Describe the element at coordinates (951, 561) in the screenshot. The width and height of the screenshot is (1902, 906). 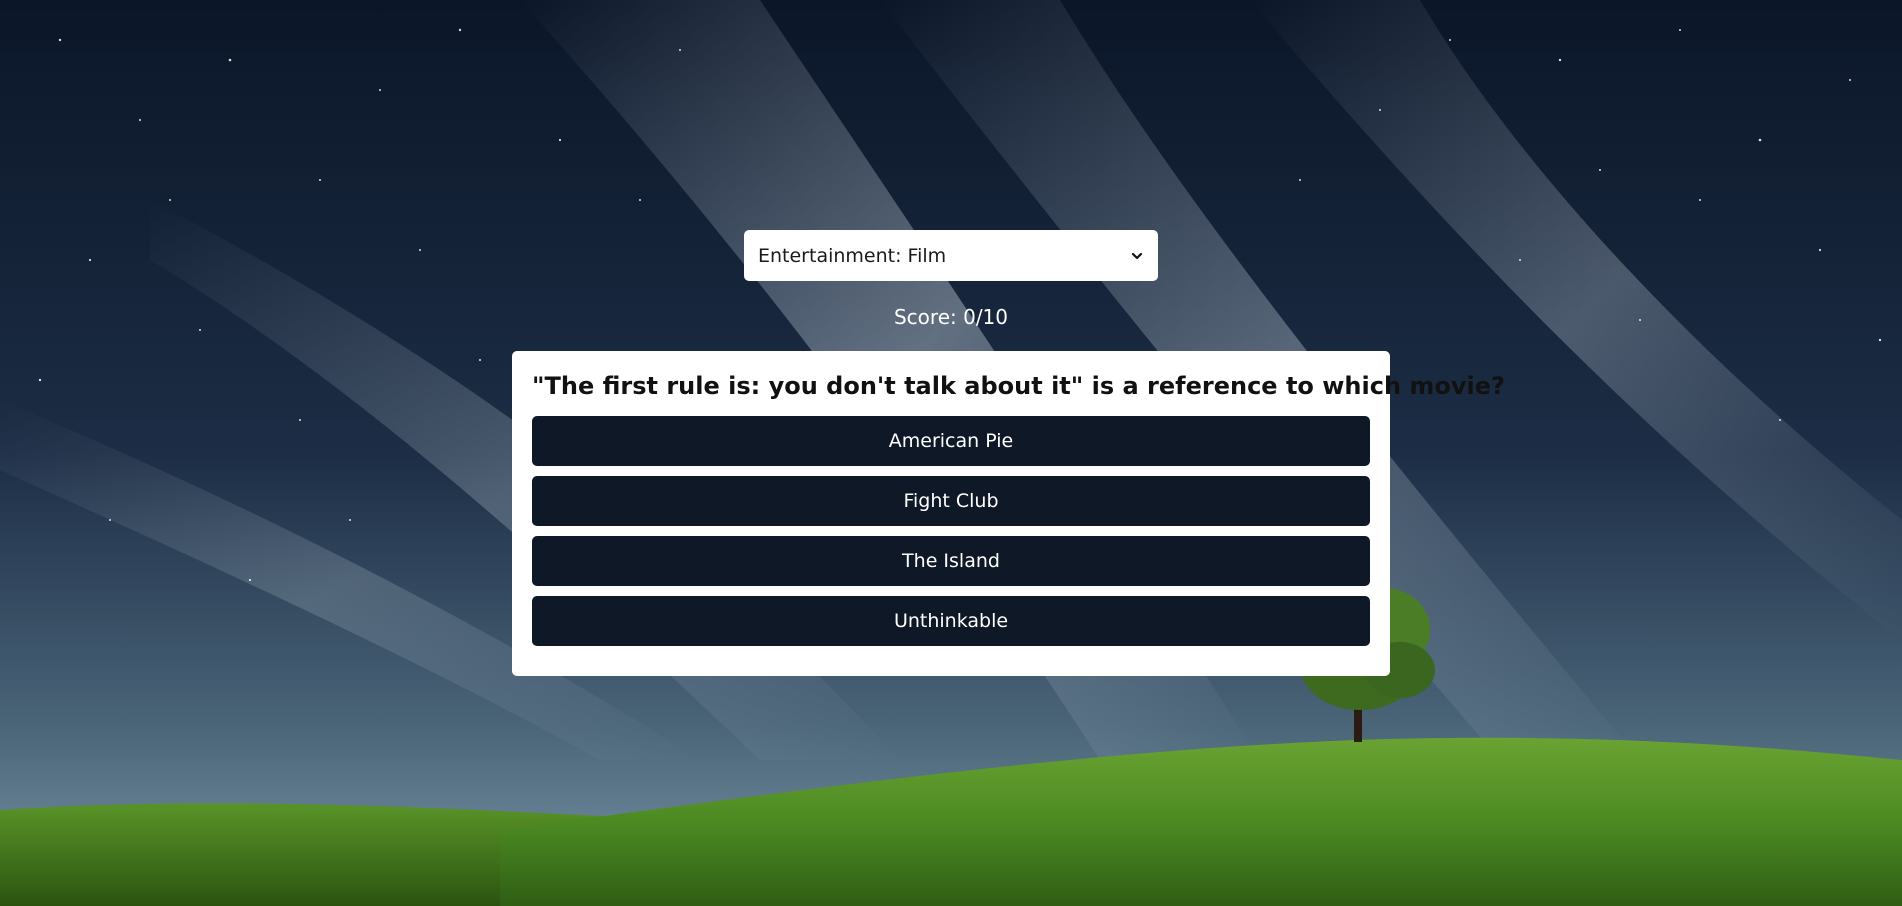
I see `answer-button: The Island` at that location.